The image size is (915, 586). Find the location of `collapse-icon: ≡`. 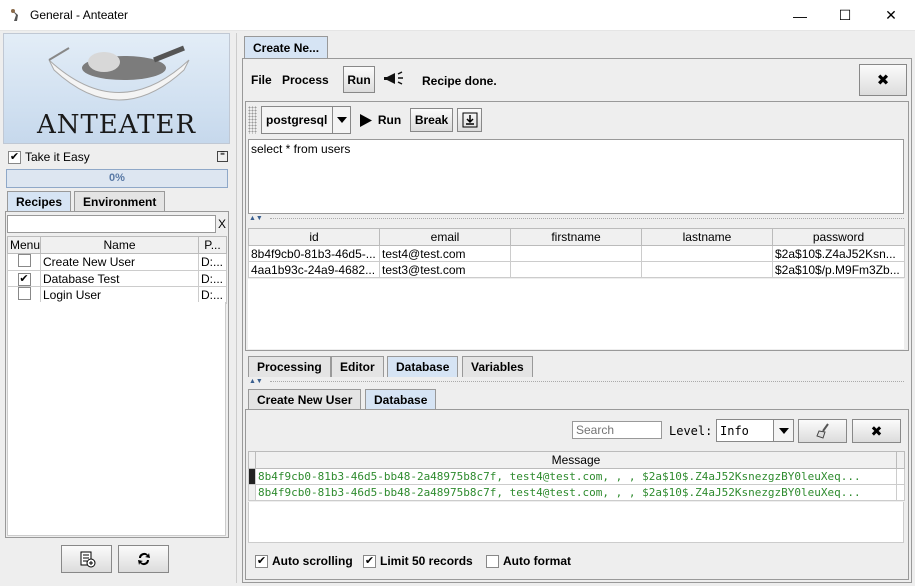

collapse-icon: ≡ is located at coordinates (222, 156).